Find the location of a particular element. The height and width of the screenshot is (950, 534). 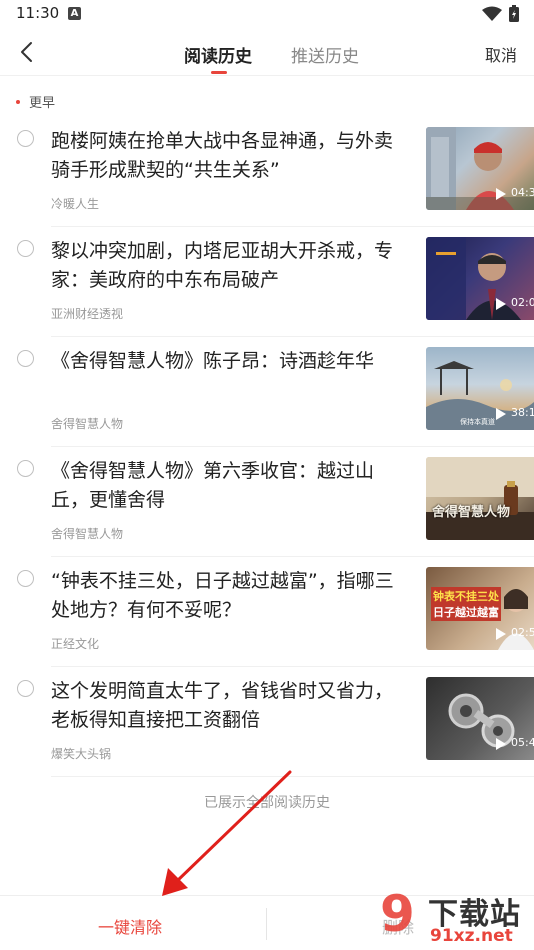

clear-all-button: 一键清除 is located at coordinates (130, 926).